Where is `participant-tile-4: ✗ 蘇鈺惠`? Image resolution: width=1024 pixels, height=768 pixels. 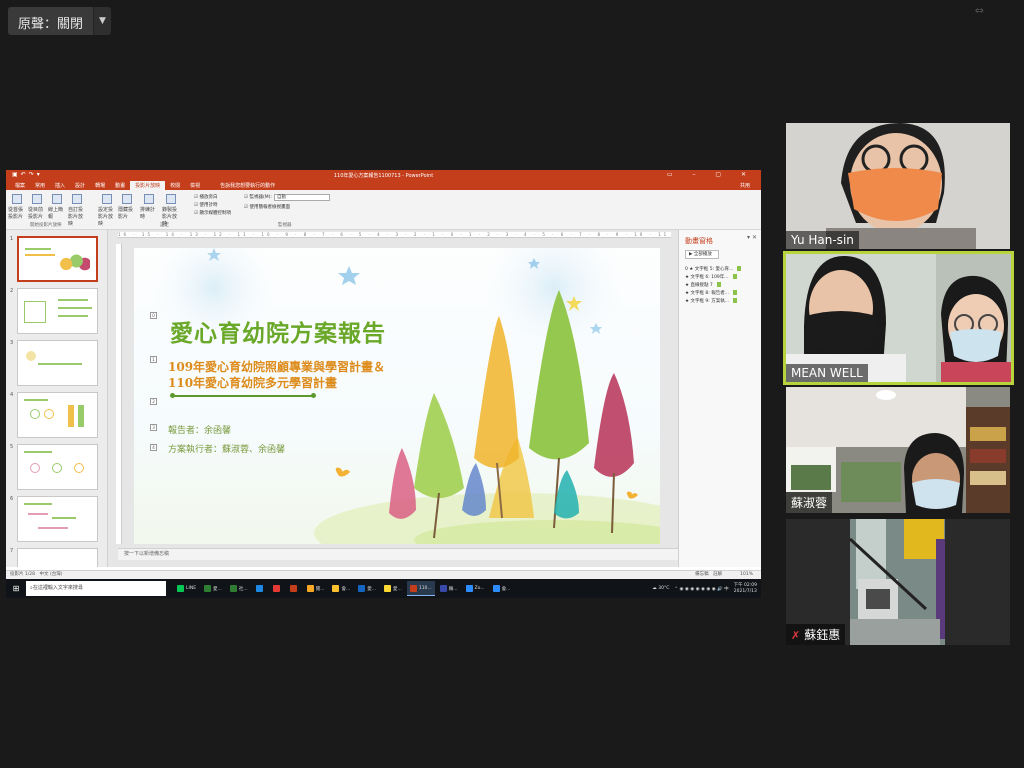
participant-tile-4: ✗ 蘇鈺惠 is located at coordinates (898, 582).